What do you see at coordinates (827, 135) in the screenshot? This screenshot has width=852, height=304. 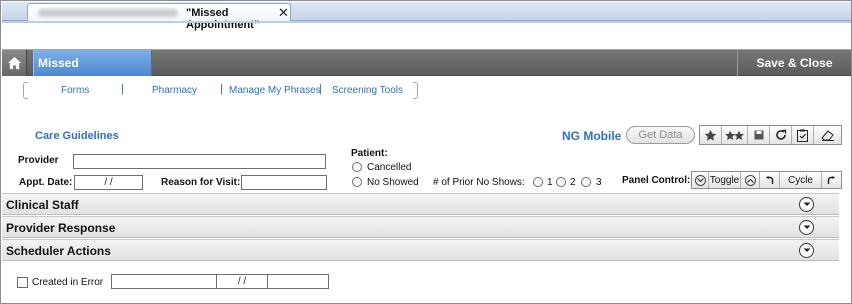 I see `eraser-icon` at bounding box center [827, 135].